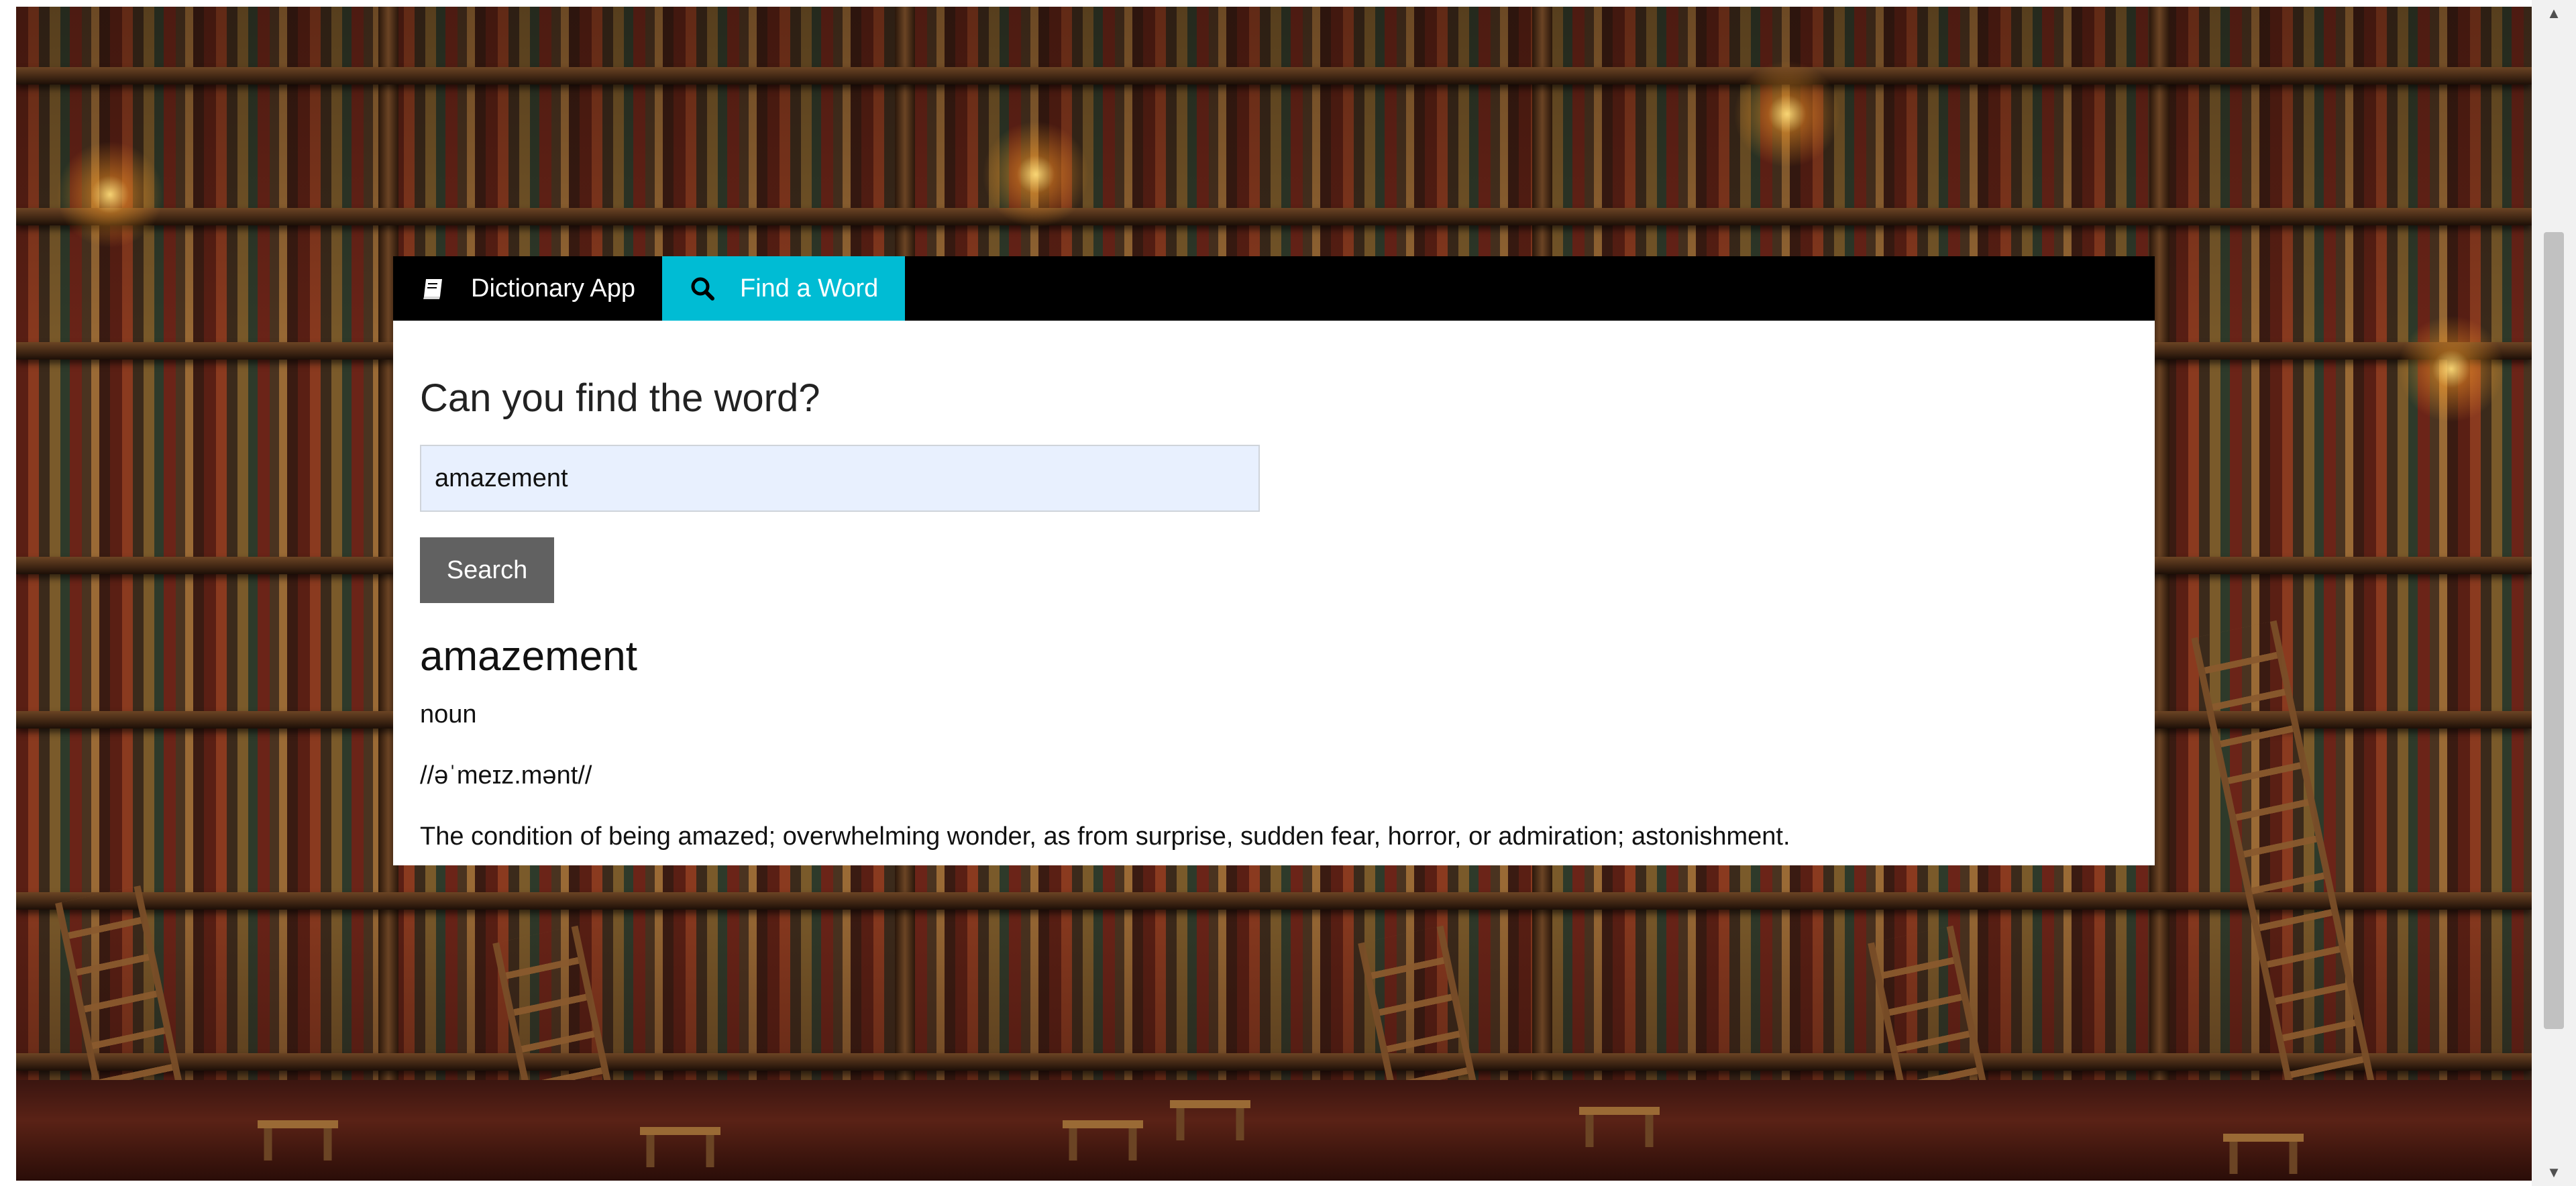 Image resolution: width=2576 pixels, height=1186 pixels. What do you see at coordinates (2554, 13) in the screenshot?
I see `scroll-up-arrow-icon: ▲` at bounding box center [2554, 13].